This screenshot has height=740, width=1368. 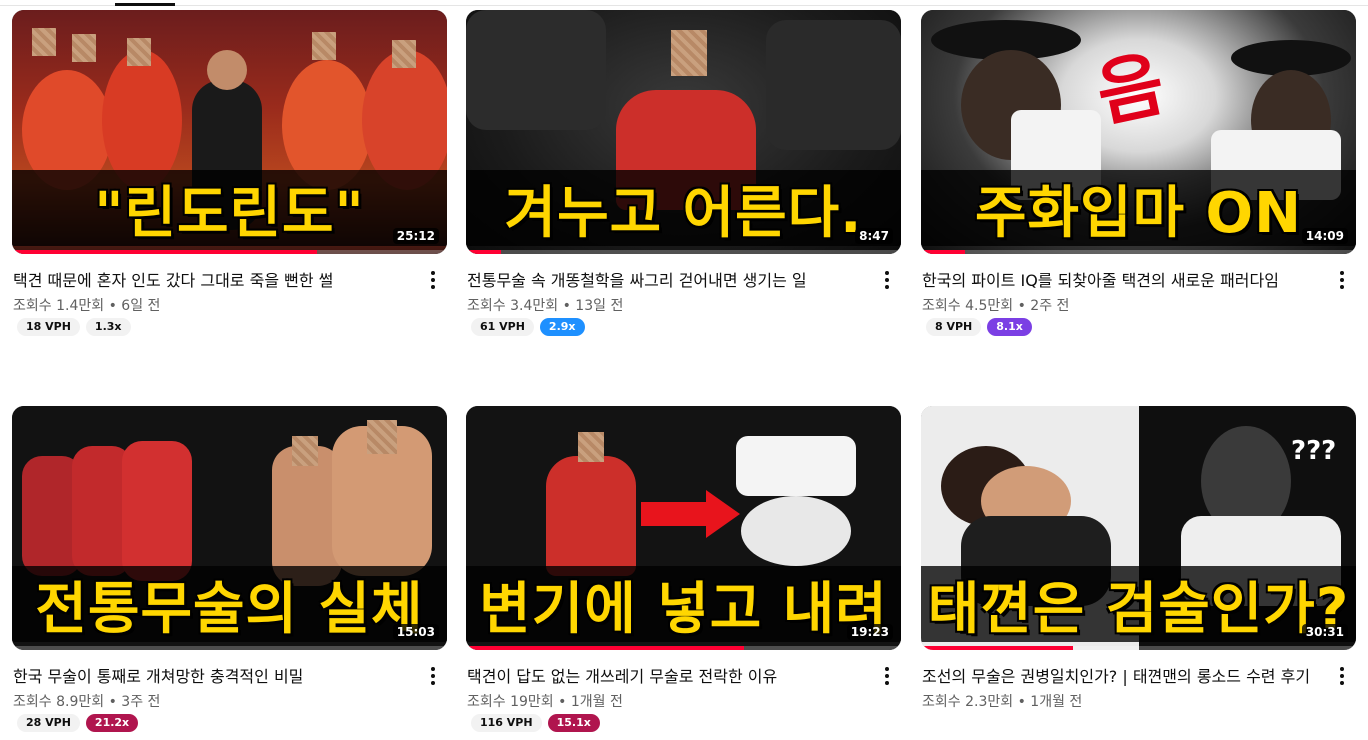 I want to click on metric-badges: 18 VPH 1.3x, so click(x=216, y=327).